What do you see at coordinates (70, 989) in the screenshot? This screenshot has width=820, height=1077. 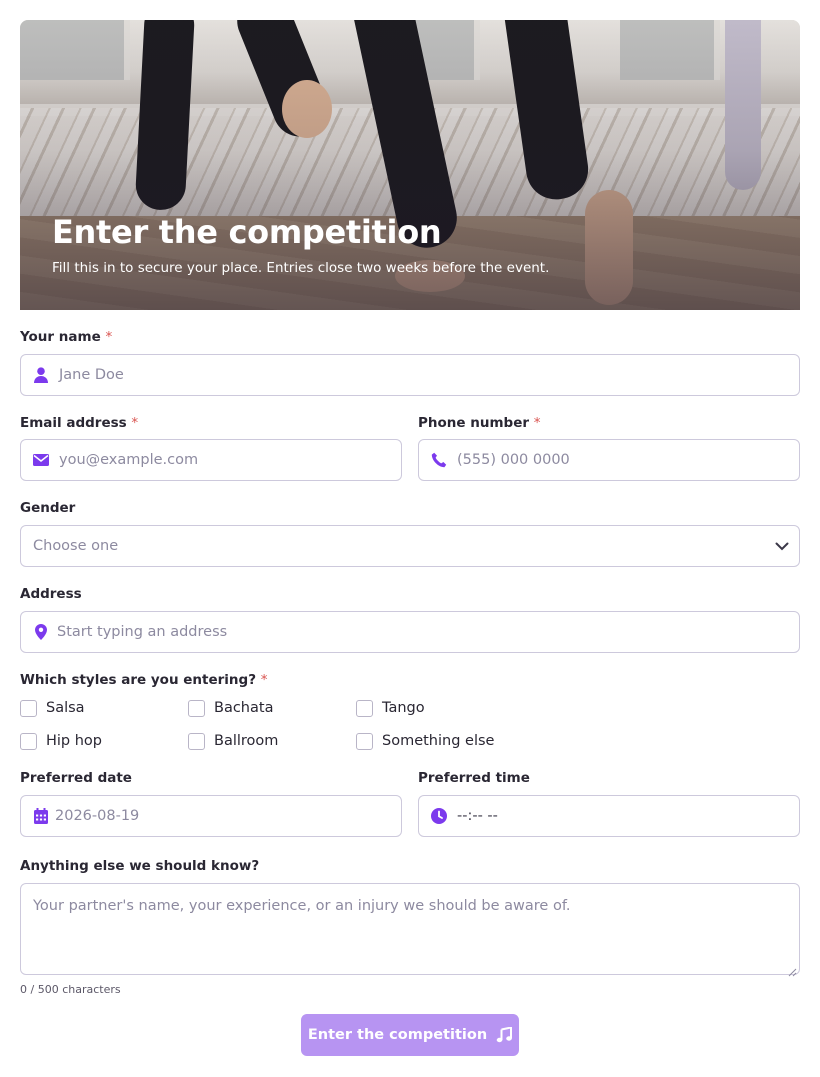 I see `character-counter: 0 / 500 characters` at bounding box center [70, 989].